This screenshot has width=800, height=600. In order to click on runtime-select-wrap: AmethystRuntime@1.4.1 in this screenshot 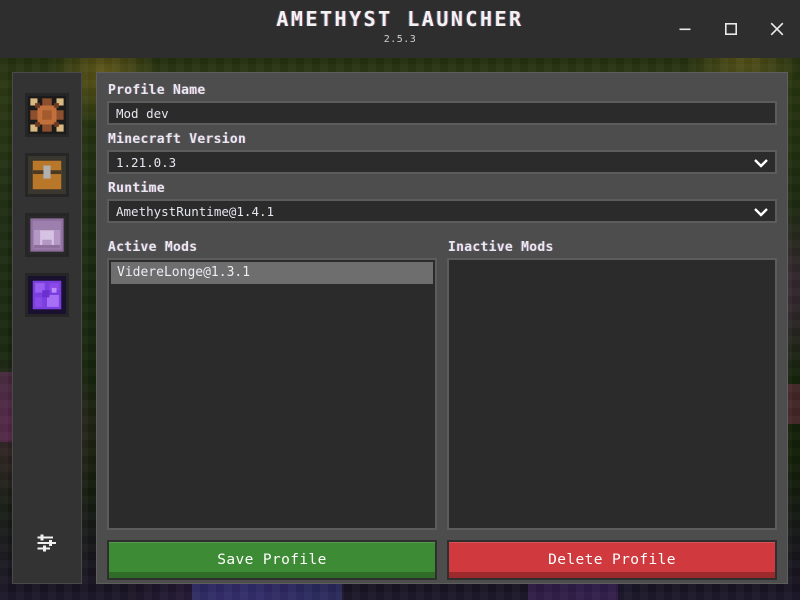, I will do `click(442, 211)`.